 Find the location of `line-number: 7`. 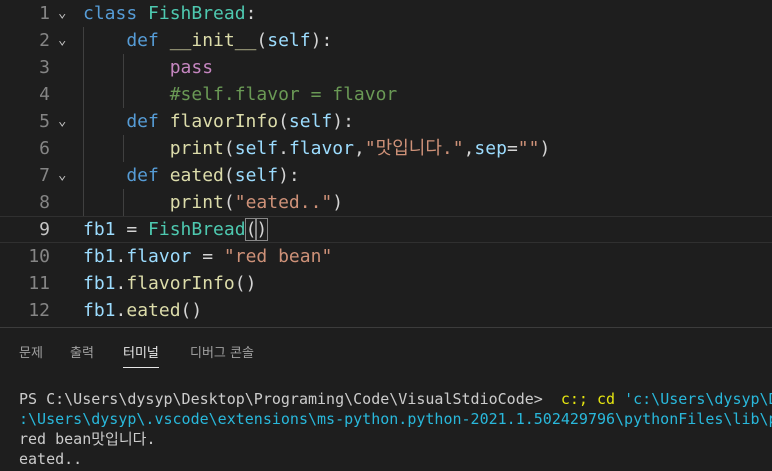

line-number: 7 is located at coordinates (44, 175).